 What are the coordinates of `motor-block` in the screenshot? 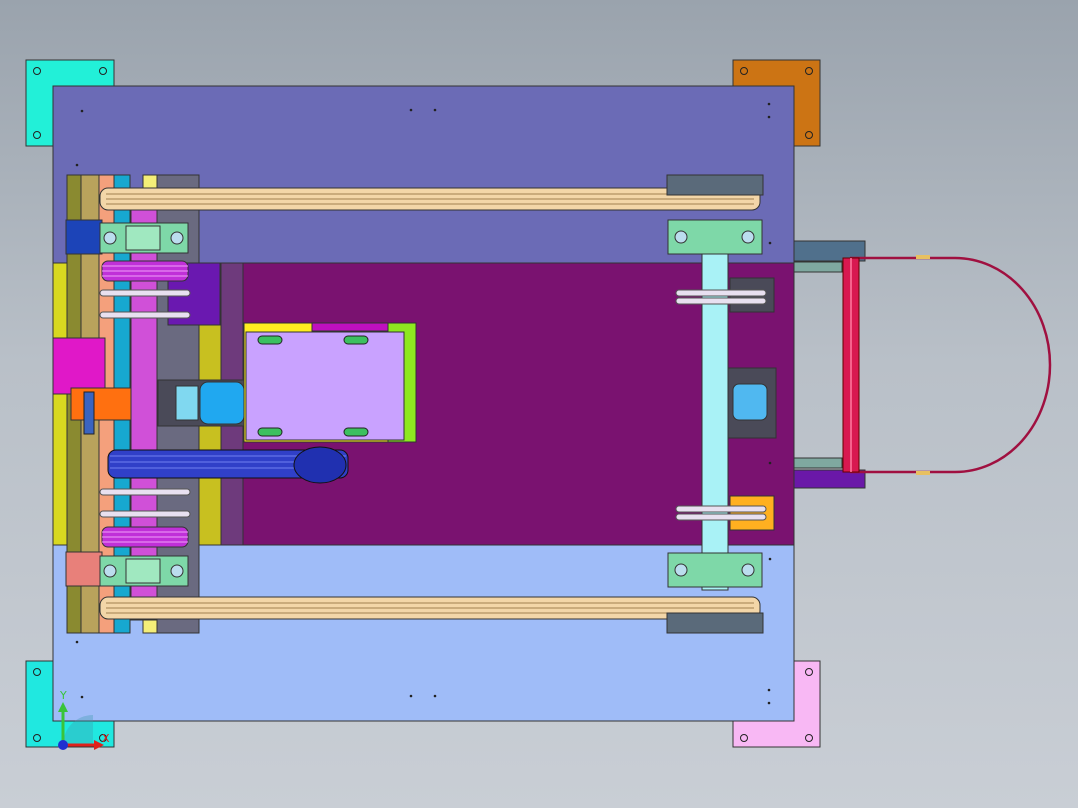 It's located at (330, 382).